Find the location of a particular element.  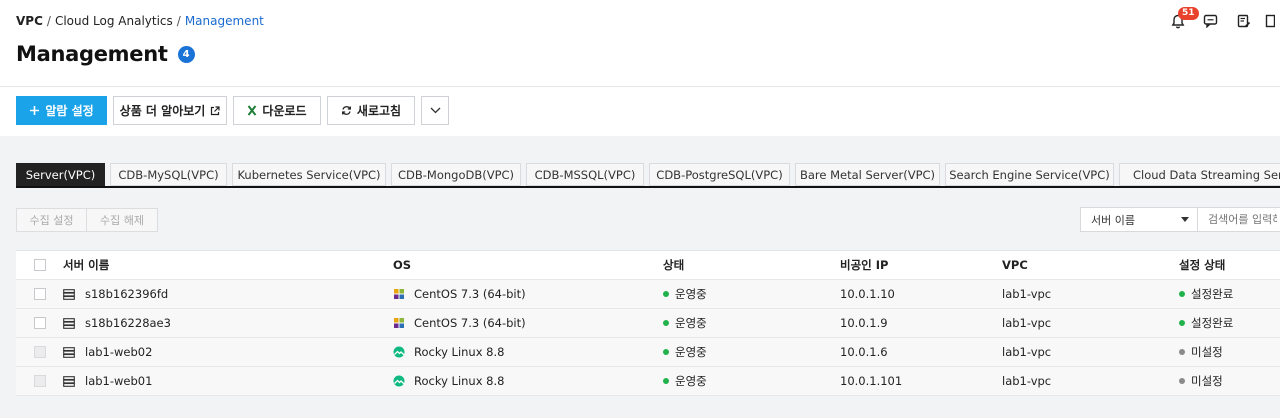

header-vpc: VPC is located at coordinates (1090, 265).